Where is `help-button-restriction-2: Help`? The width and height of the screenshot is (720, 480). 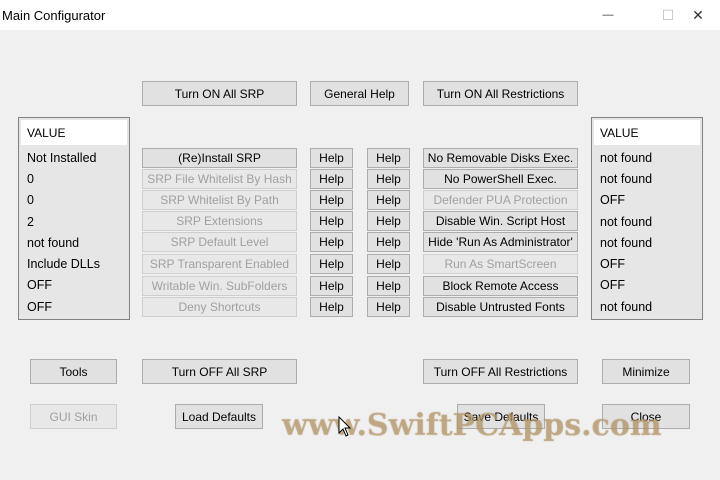
help-button-restriction-2: Help is located at coordinates (388, 179).